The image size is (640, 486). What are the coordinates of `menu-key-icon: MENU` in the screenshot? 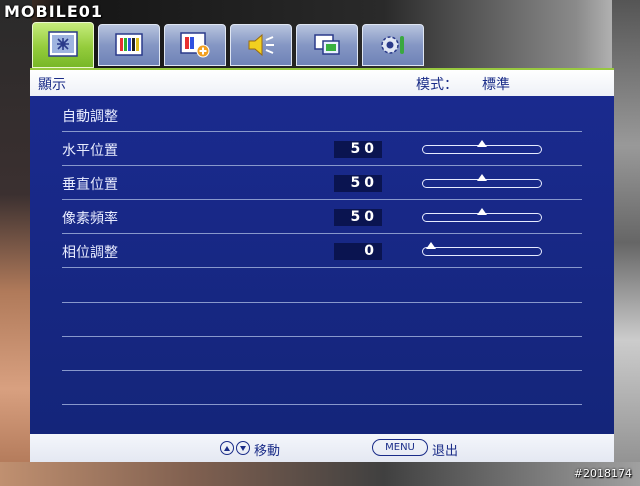 It's located at (400, 447).